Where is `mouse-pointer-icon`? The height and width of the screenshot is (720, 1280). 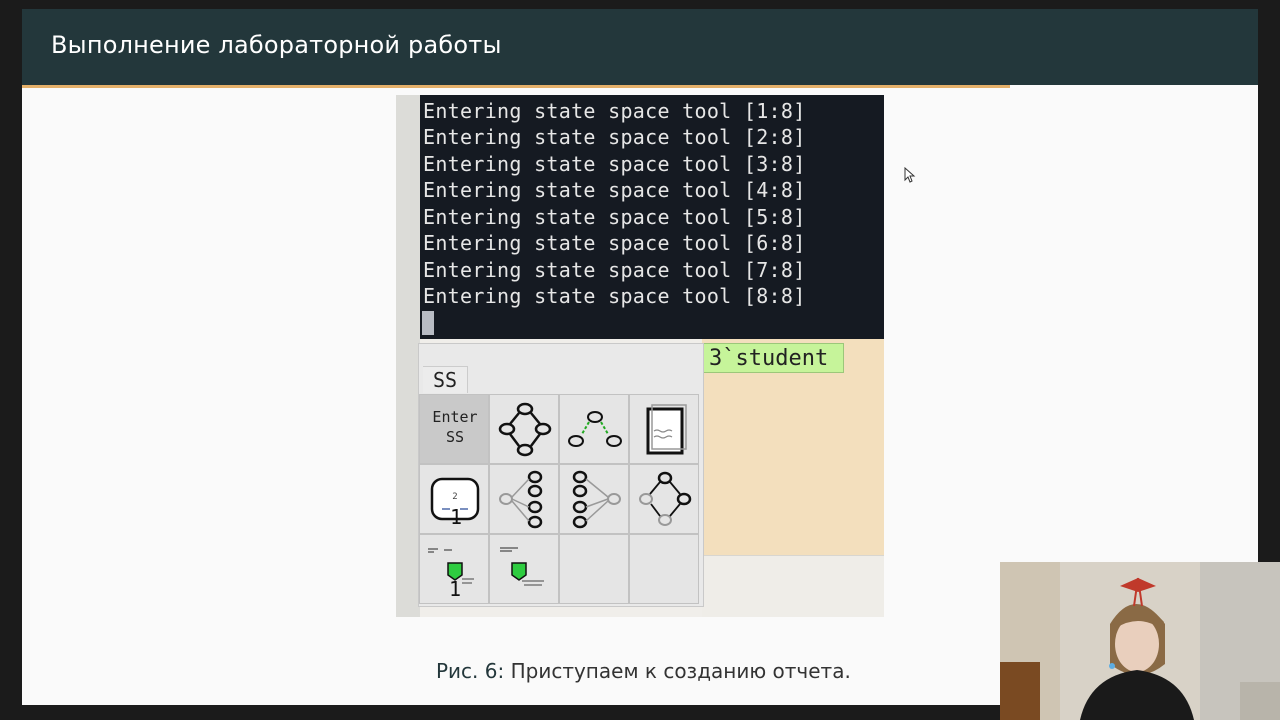
mouse-pointer-icon is located at coordinates (910, 175).